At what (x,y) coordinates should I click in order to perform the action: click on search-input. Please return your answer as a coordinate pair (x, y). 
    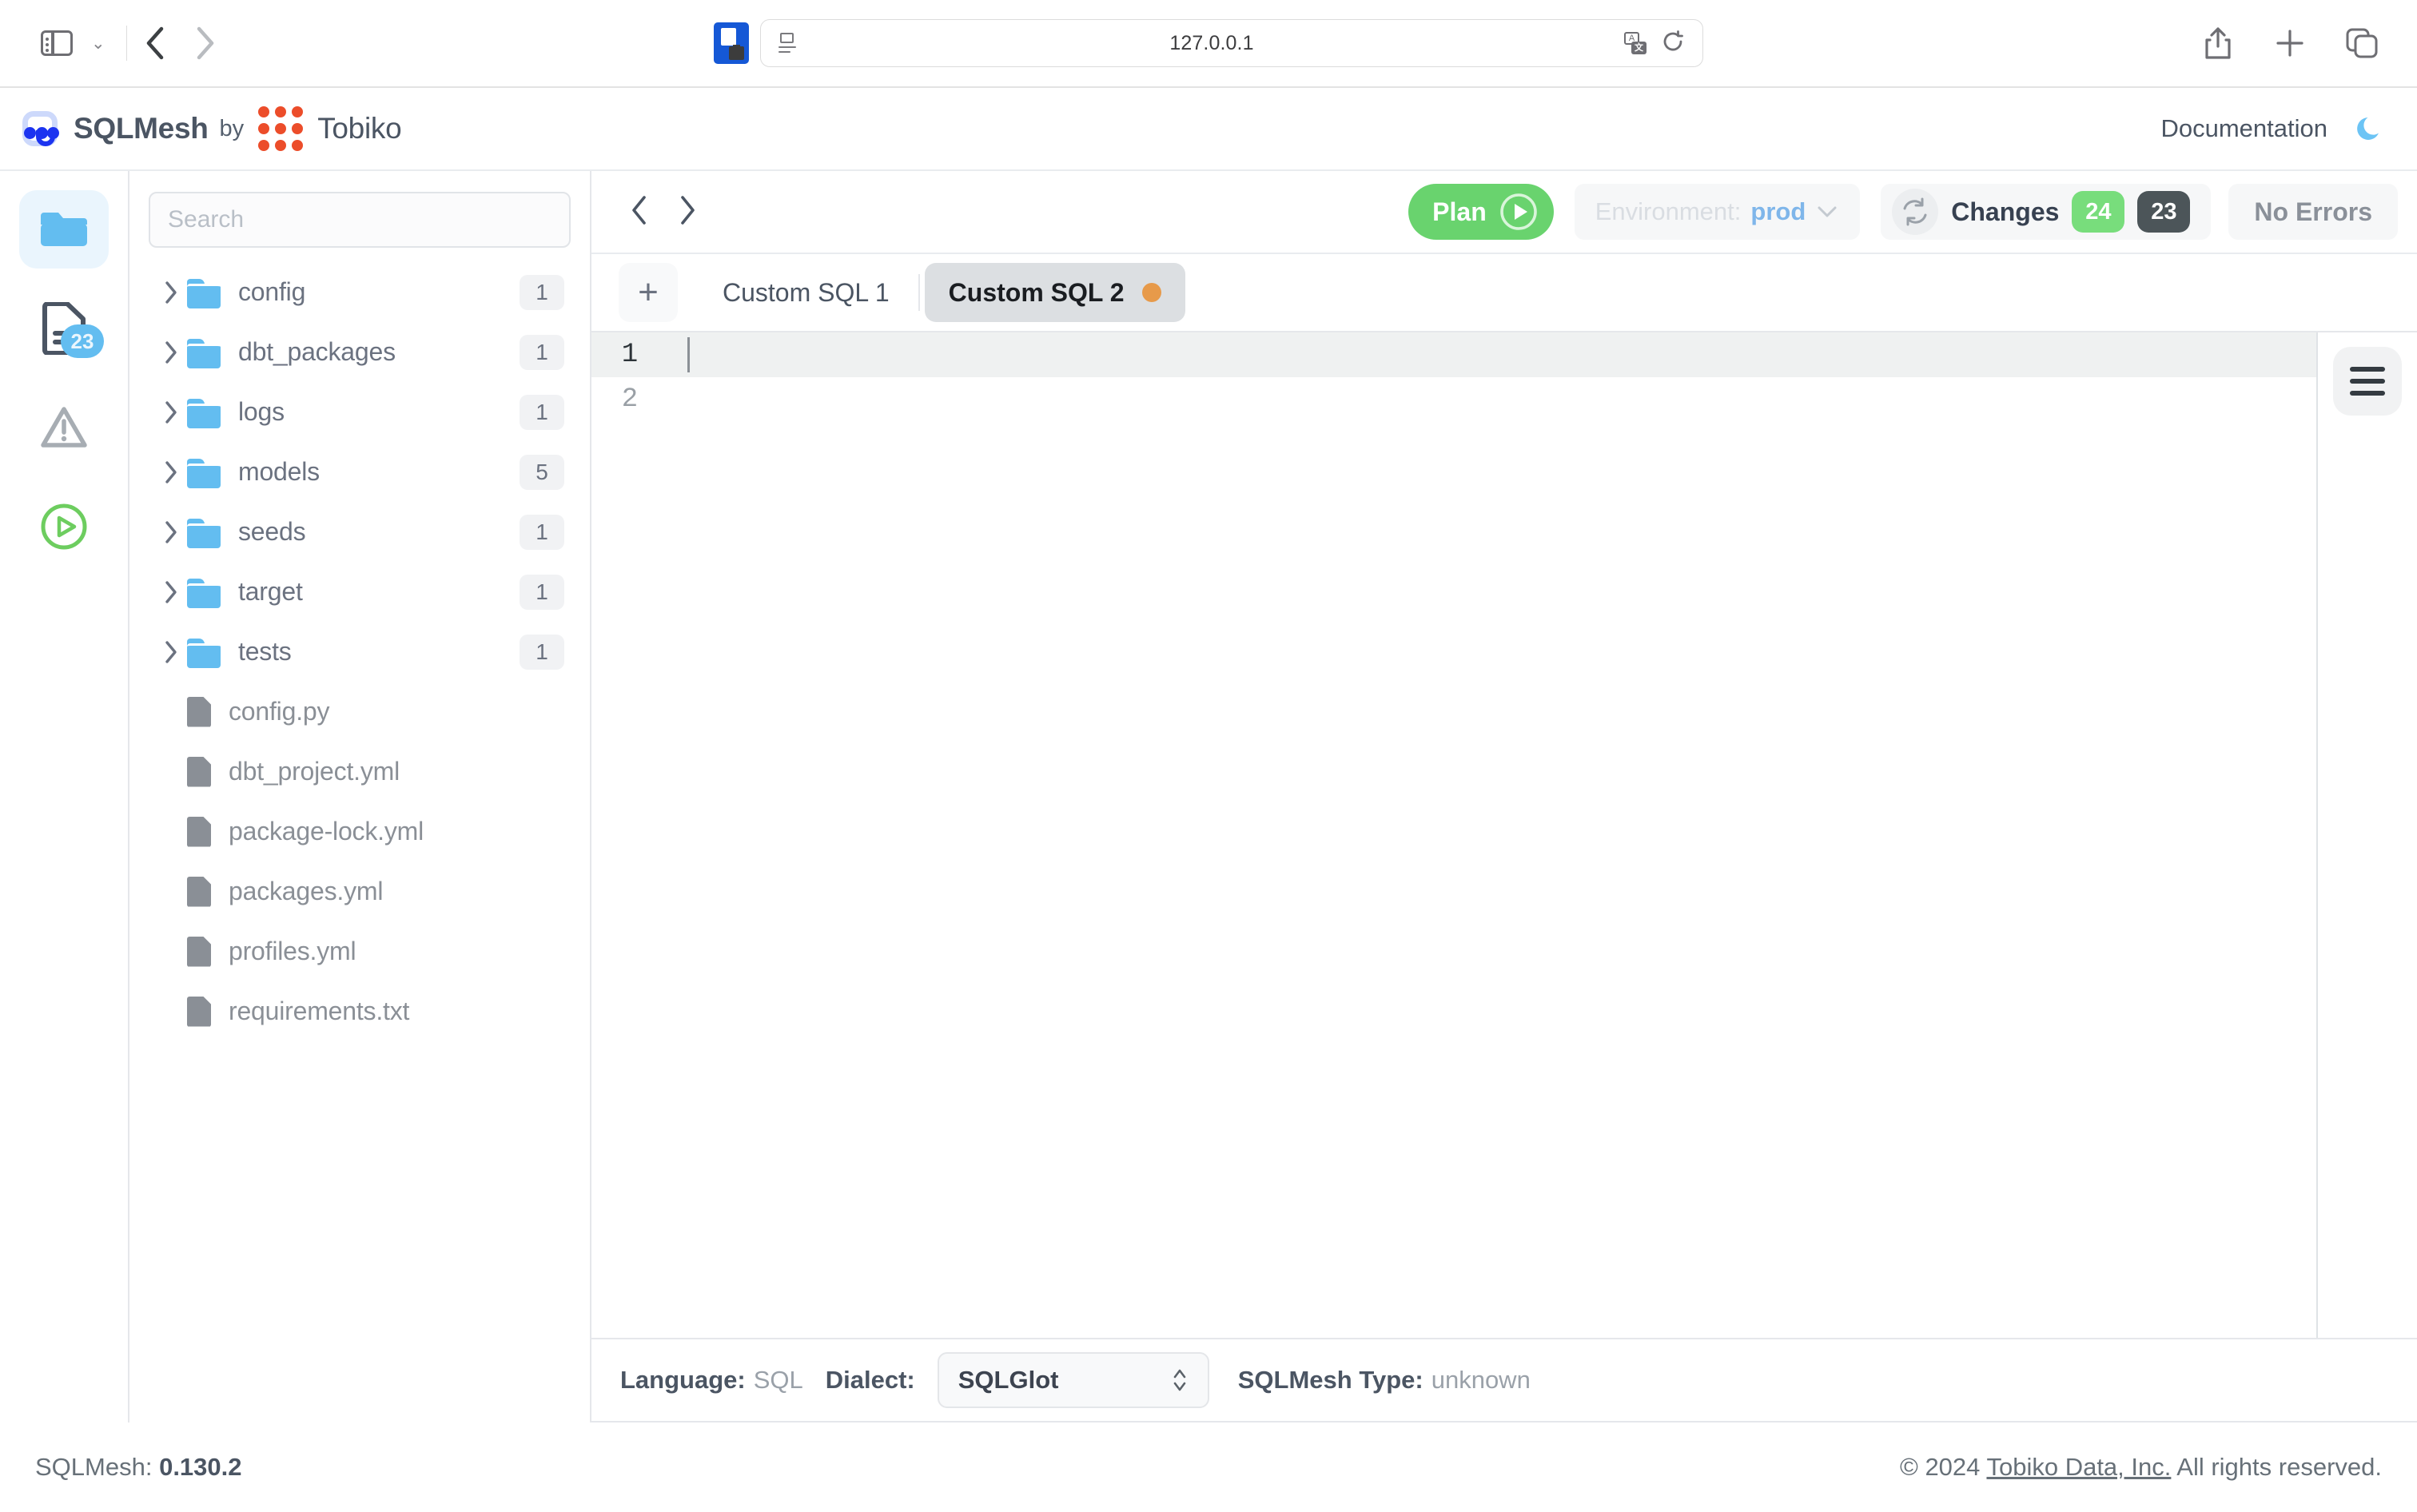
    Looking at the image, I should click on (360, 220).